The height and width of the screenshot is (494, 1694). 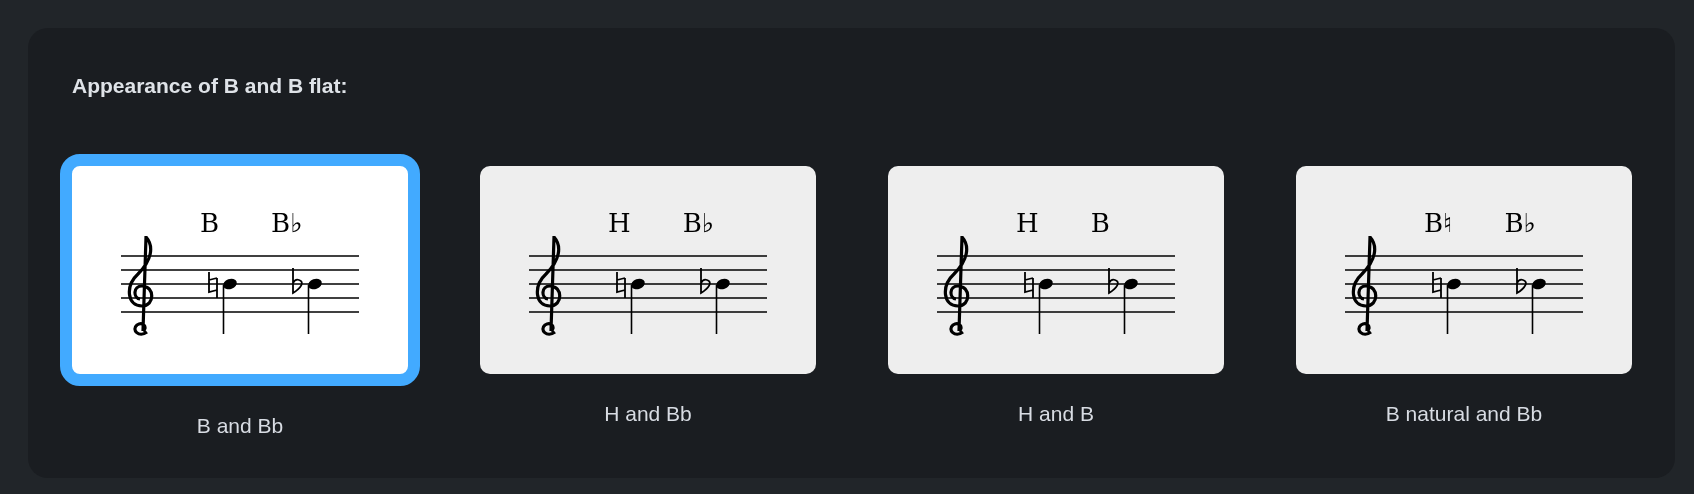 What do you see at coordinates (240, 269) in the screenshot?
I see `option-card: B B♭` at bounding box center [240, 269].